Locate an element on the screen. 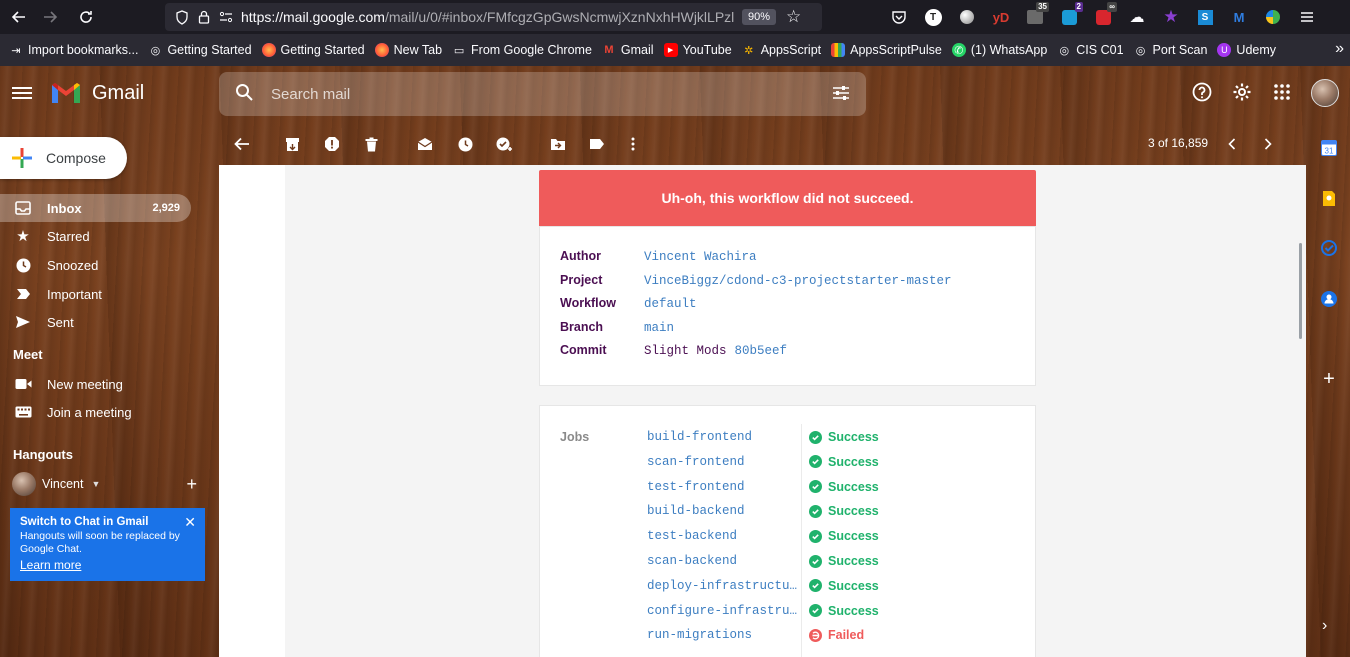 This screenshot has height=657, width=1350. job-name-link: build-backend is located at coordinates (724, 511).